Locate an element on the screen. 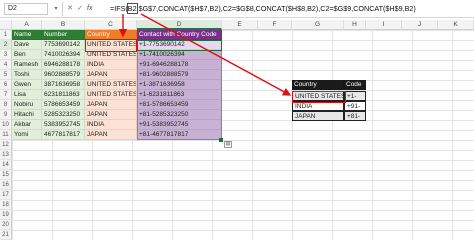  function-icon: fx is located at coordinates (93, 9).